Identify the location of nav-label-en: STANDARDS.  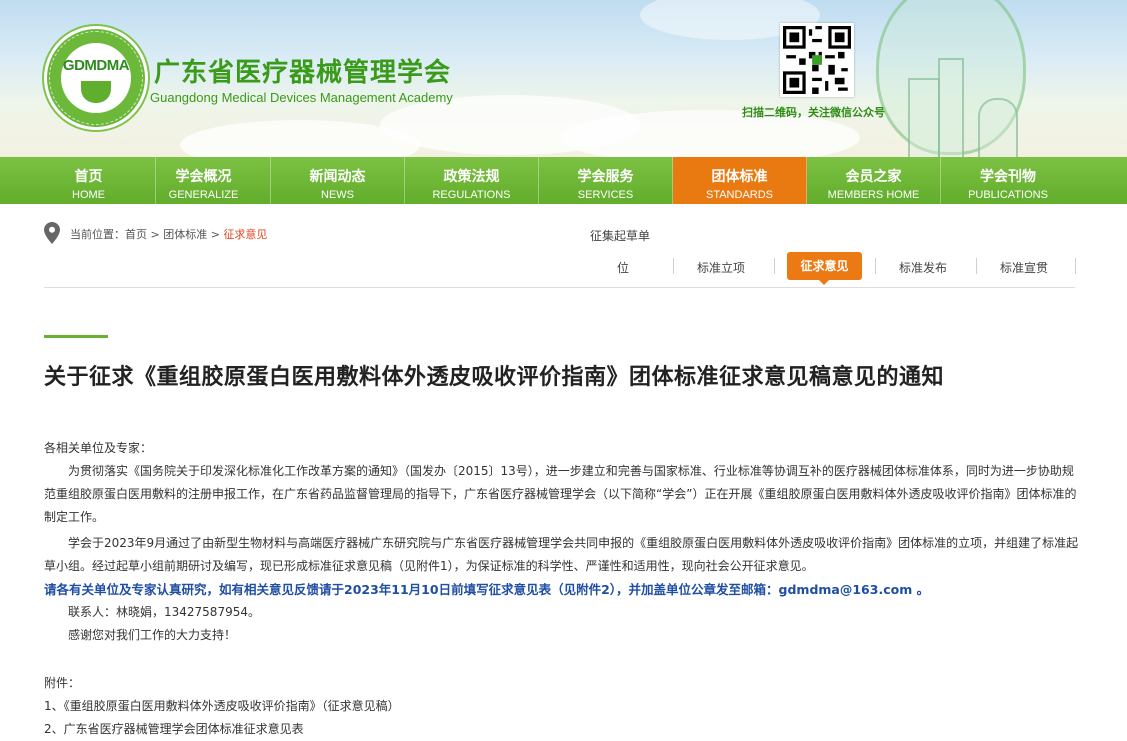
(739, 195).